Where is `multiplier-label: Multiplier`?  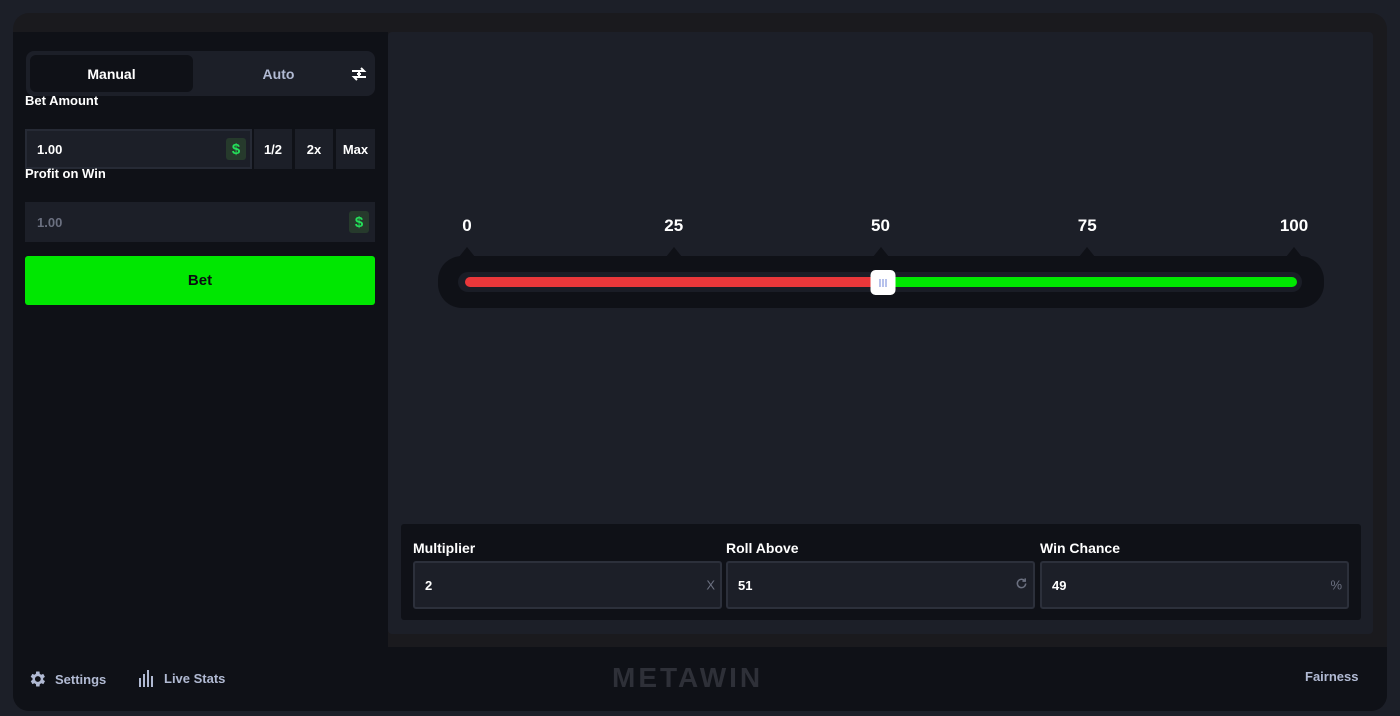 multiplier-label: Multiplier is located at coordinates (444, 548).